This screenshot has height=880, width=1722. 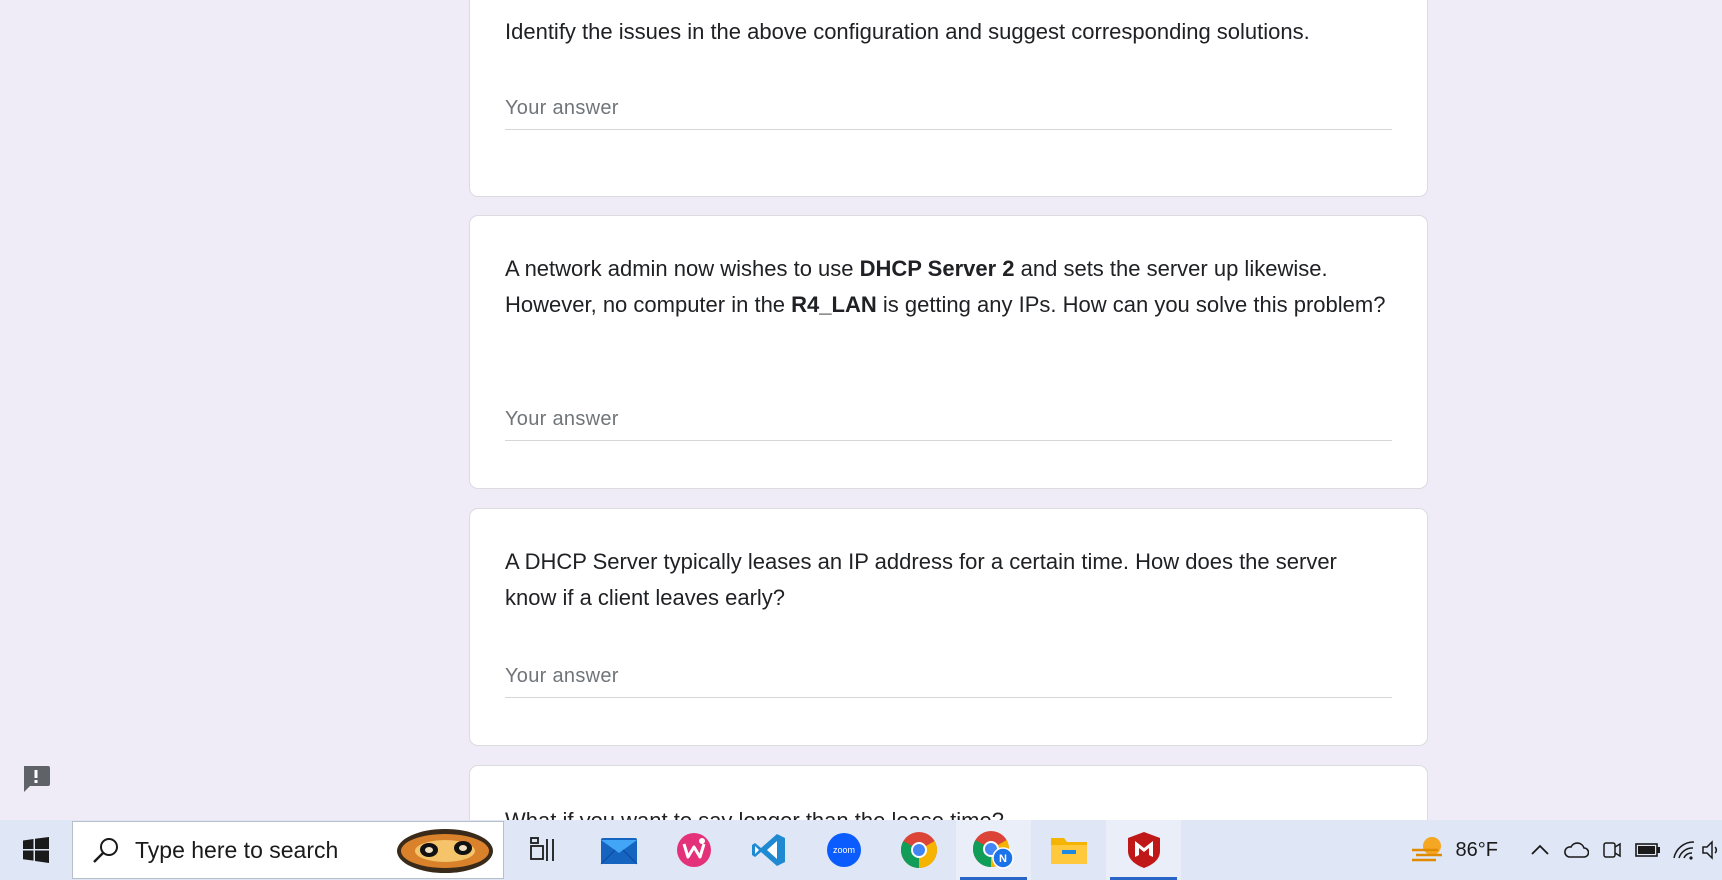 I want to click on zoom-icon: zoom, so click(x=843, y=850).